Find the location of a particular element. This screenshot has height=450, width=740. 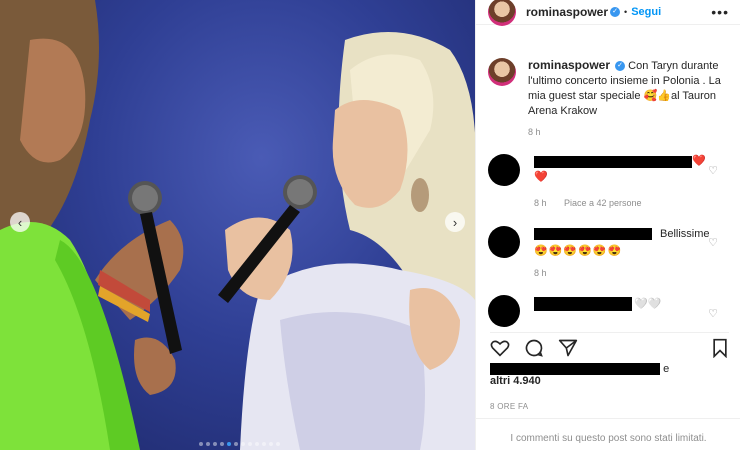

share-icon is located at coordinates (568, 350).